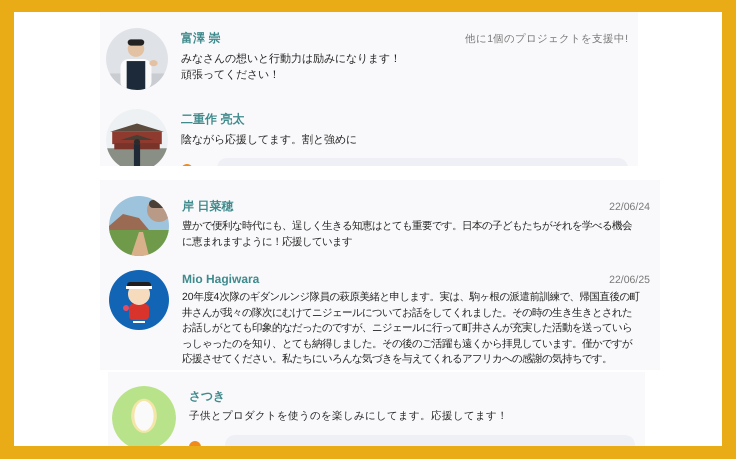  Describe the element at coordinates (348, 416) in the screenshot. I see `comment-line: 子供とプロダクトを使うのを楽しみにしてます。応援してます！` at that location.